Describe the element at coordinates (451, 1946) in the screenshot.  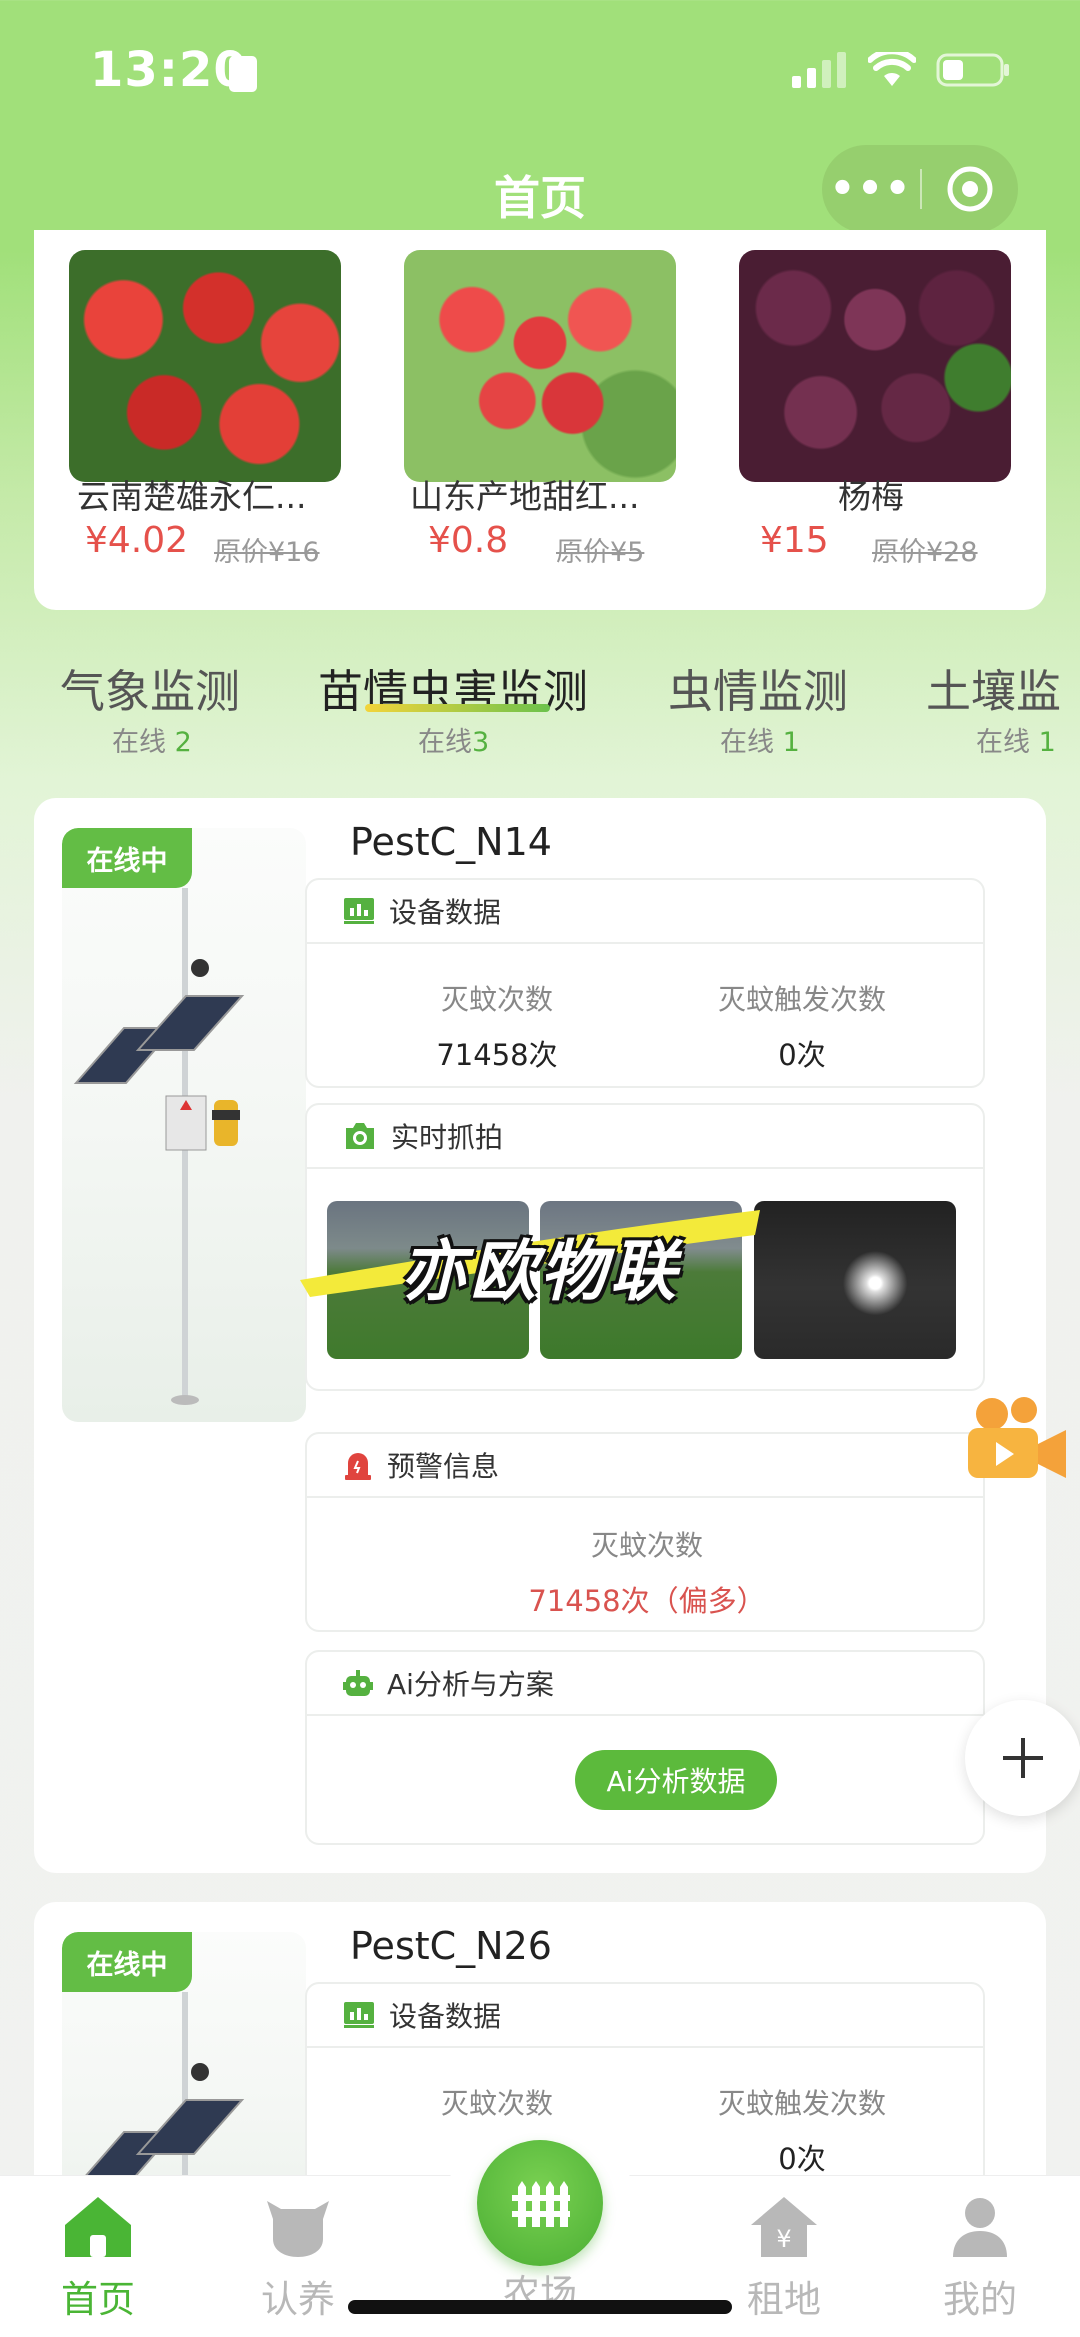
I see `device-name: PestC_N26` at that location.